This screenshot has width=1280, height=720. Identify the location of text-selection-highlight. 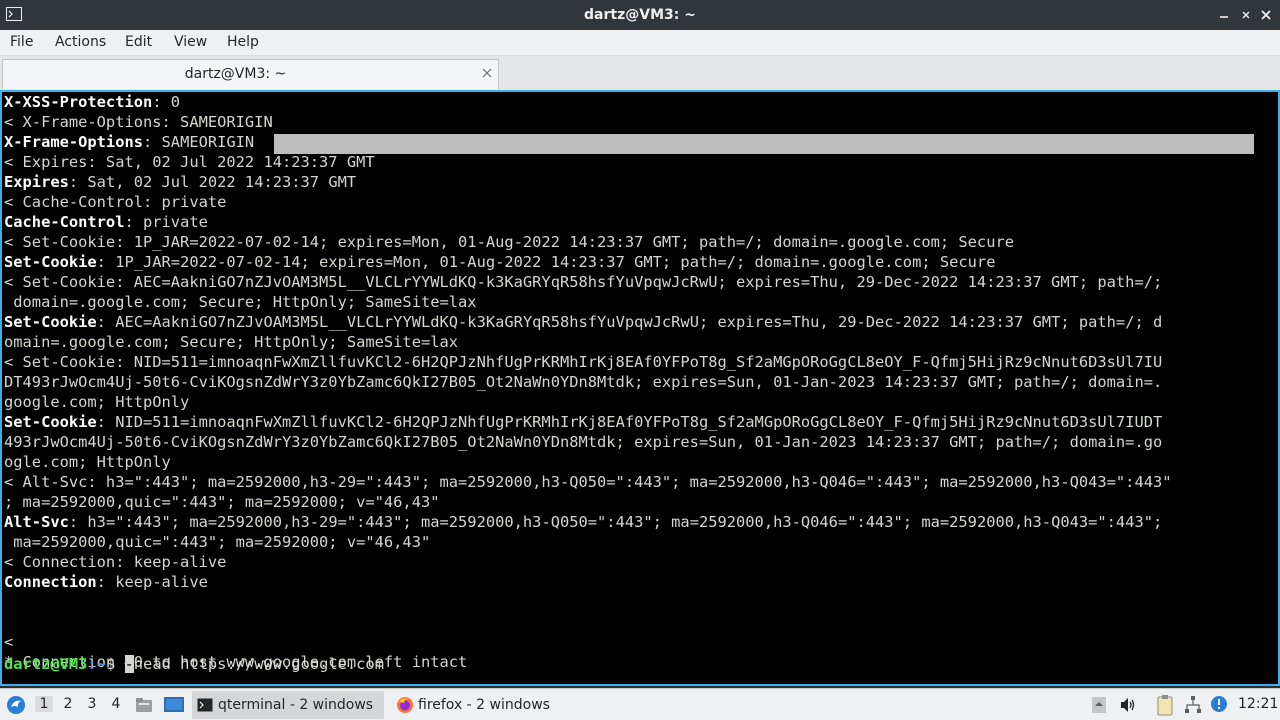
(764, 144).